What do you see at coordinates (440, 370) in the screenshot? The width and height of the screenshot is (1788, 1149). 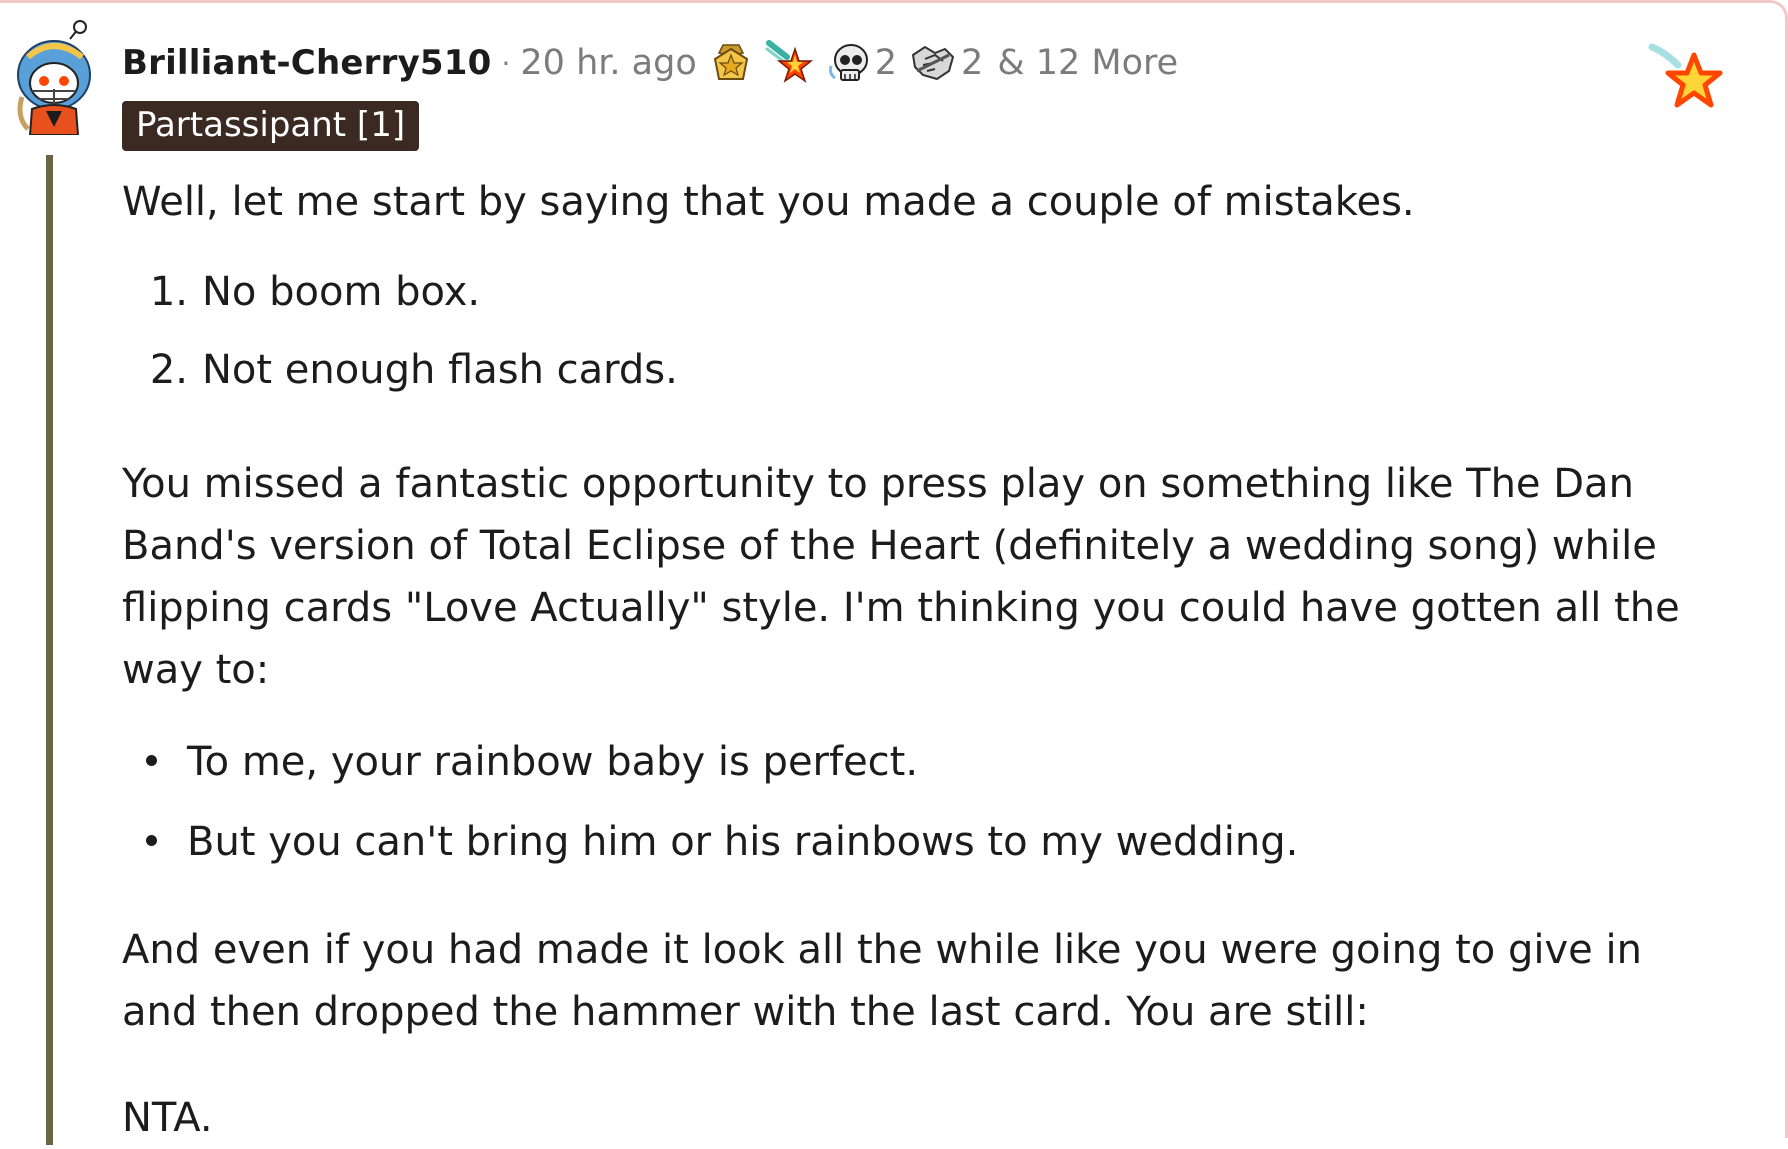 I see `list-item-text: Not enough flash cards.` at bounding box center [440, 370].